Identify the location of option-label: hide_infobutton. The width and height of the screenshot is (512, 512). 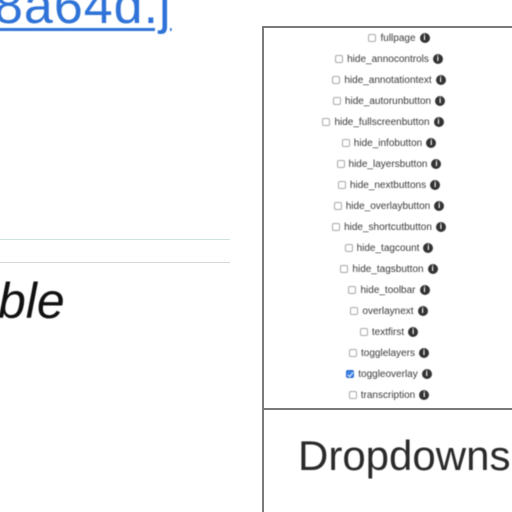
(388, 143).